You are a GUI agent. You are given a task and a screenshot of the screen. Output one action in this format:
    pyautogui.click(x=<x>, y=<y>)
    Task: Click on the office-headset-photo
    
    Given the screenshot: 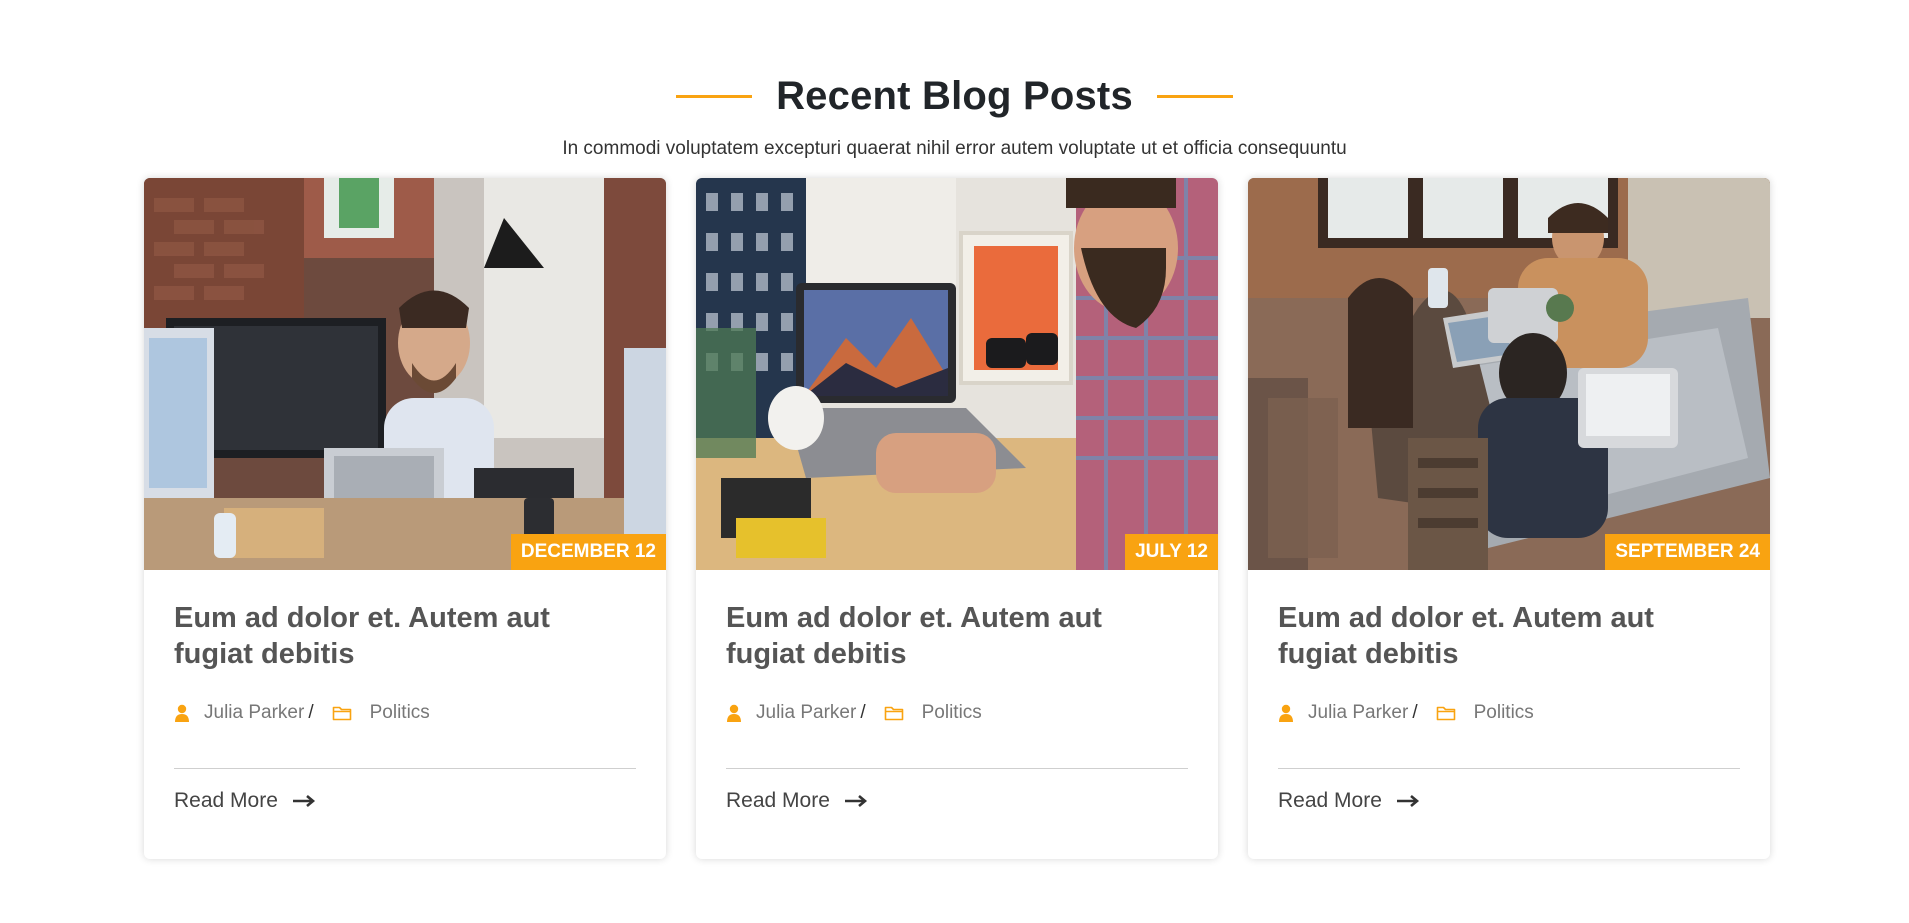 What is the action you would take?
    pyautogui.click(x=405, y=374)
    